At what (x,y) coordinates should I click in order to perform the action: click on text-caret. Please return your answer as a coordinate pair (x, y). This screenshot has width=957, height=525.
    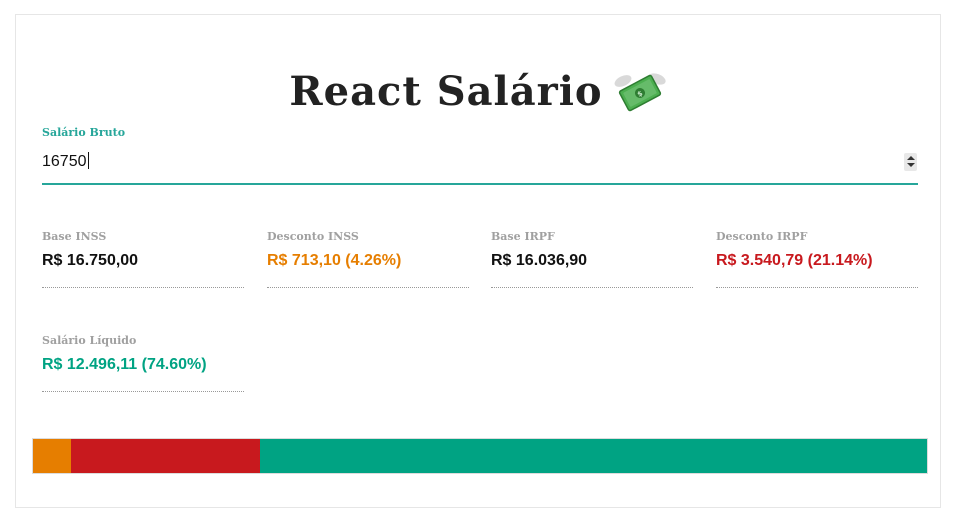
    Looking at the image, I should click on (88, 160).